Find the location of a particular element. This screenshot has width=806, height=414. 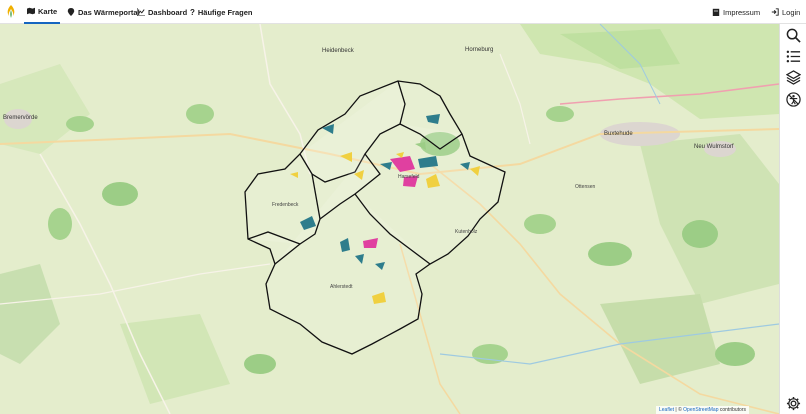

nav-label: Impressum is located at coordinates (742, 12).